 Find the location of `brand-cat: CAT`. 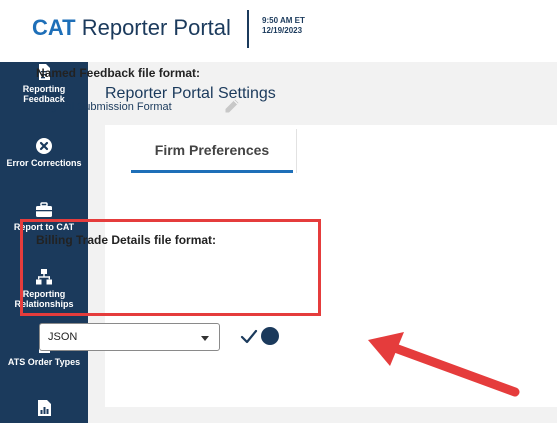

brand-cat: CAT is located at coordinates (54, 27).